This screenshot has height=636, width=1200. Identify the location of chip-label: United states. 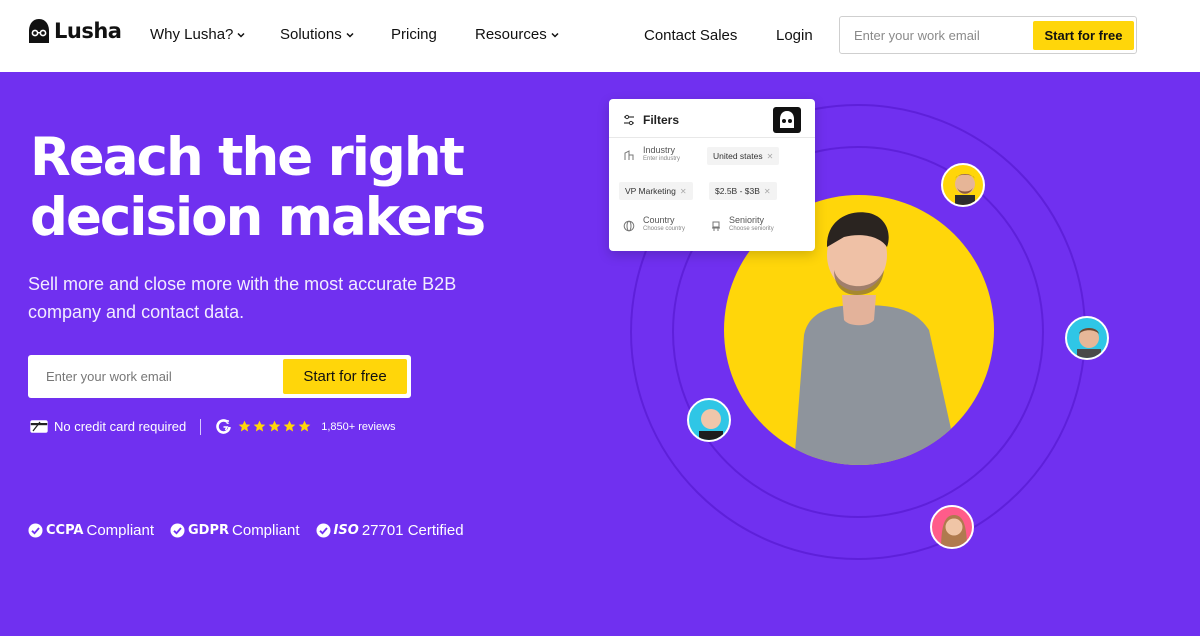
(738, 156).